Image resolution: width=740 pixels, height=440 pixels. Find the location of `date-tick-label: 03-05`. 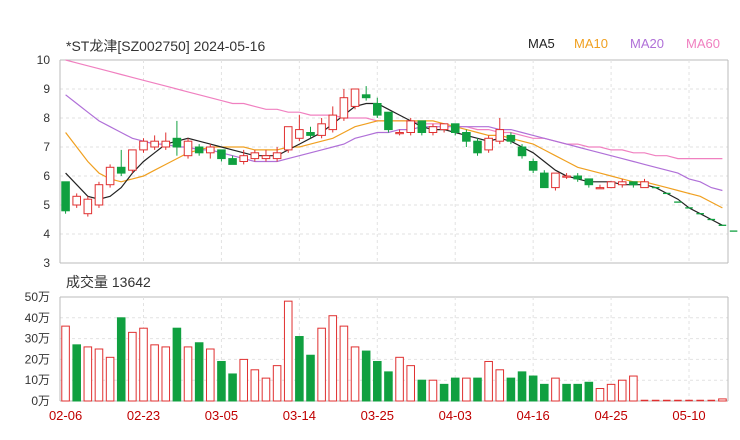

date-tick-label: 03-05 is located at coordinates (221, 415).